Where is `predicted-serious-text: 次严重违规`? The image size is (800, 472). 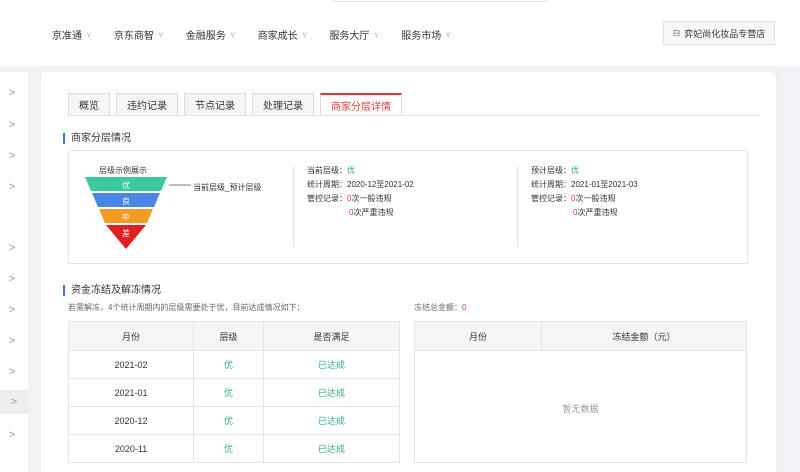
predicted-serious-text: 次严重违规 is located at coordinates (597, 212).